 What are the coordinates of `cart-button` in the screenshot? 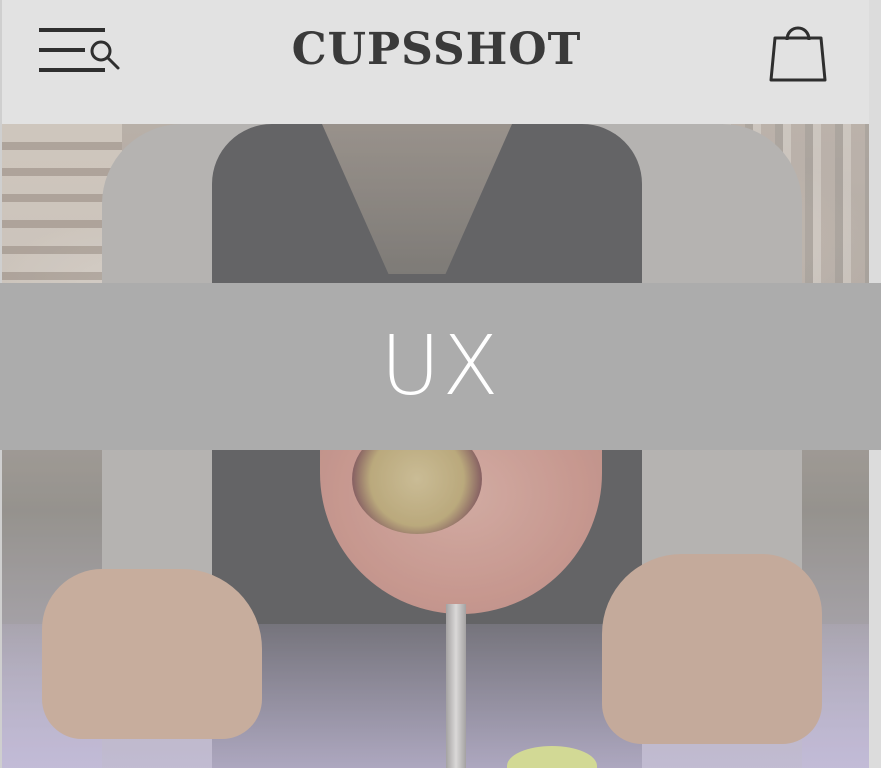 It's located at (798, 50).